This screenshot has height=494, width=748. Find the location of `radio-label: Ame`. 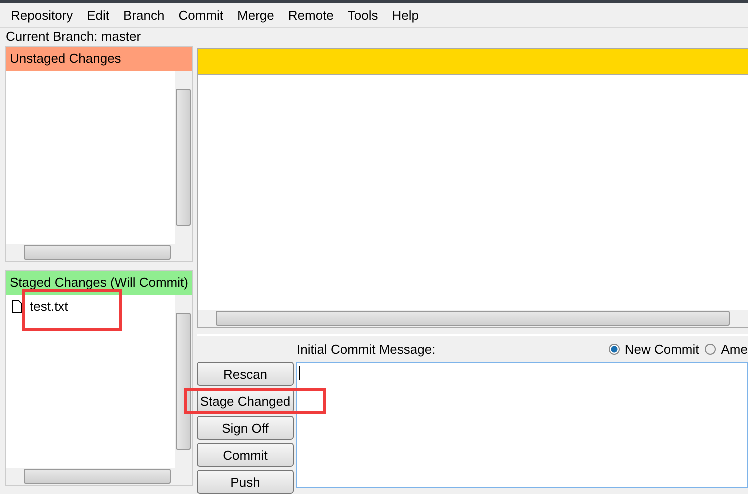

radio-label: Ame is located at coordinates (734, 349).